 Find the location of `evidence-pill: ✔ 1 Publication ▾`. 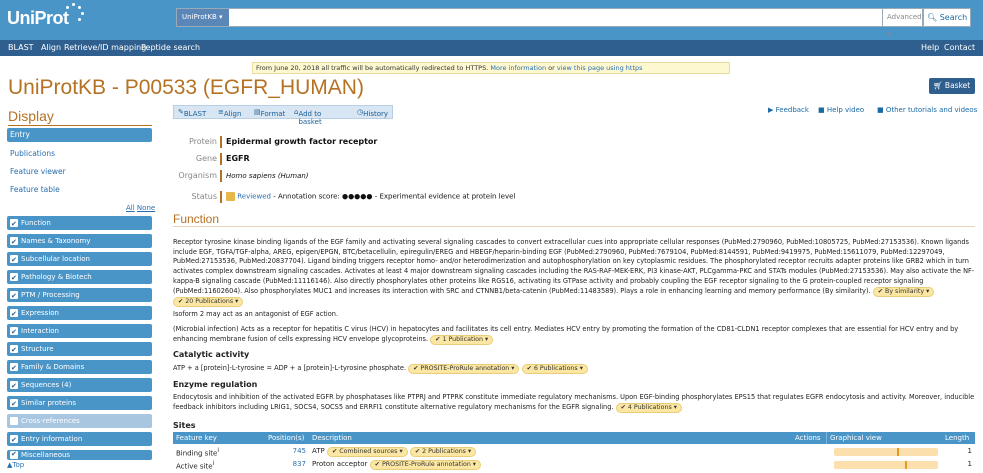

evidence-pill: ✔ 1 Publication ▾ is located at coordinates (462, 339).